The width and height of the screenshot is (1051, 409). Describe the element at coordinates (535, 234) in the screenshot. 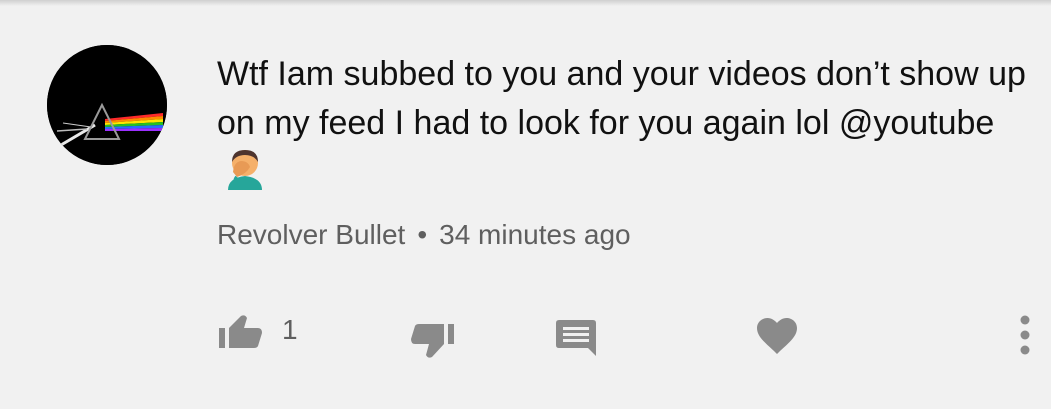

I see `comment-timestamp: 34 minutes ago` at that location.